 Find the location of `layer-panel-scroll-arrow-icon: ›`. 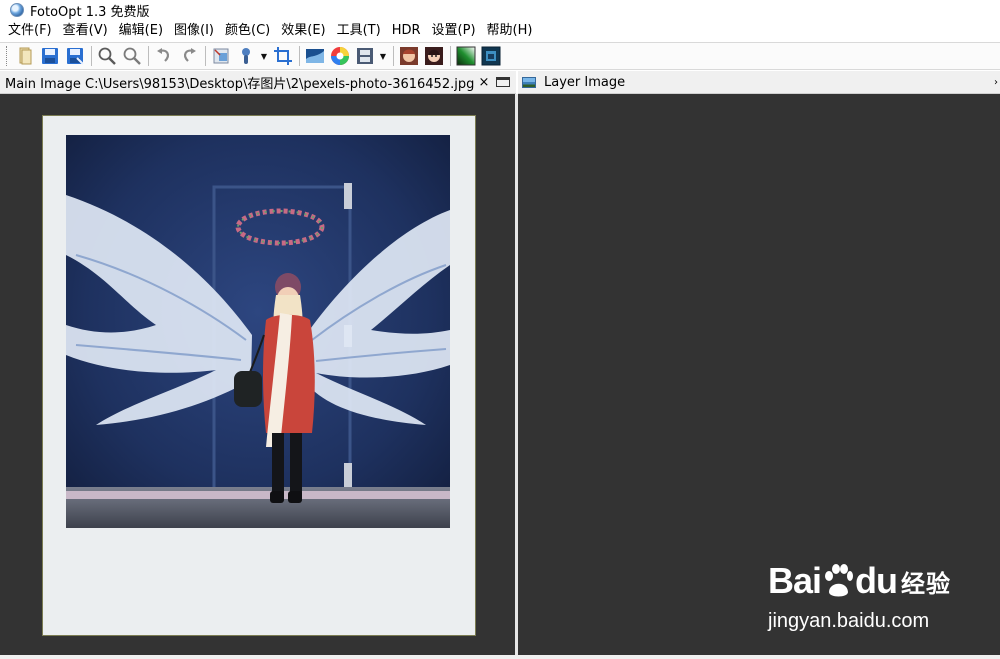

layer-panel-scroll-arrow-icon: › is located at coordinates (997, 82).